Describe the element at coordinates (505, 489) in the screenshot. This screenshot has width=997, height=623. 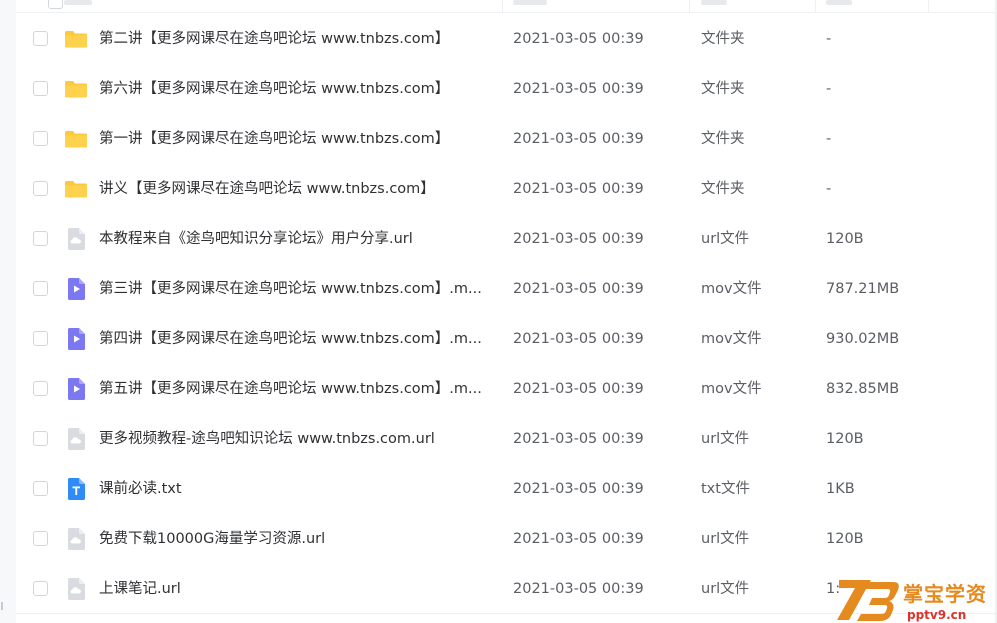
I see `file-row: 课前必读.txt 2021-03-05 00:39 txt文件 1KB` at that location.